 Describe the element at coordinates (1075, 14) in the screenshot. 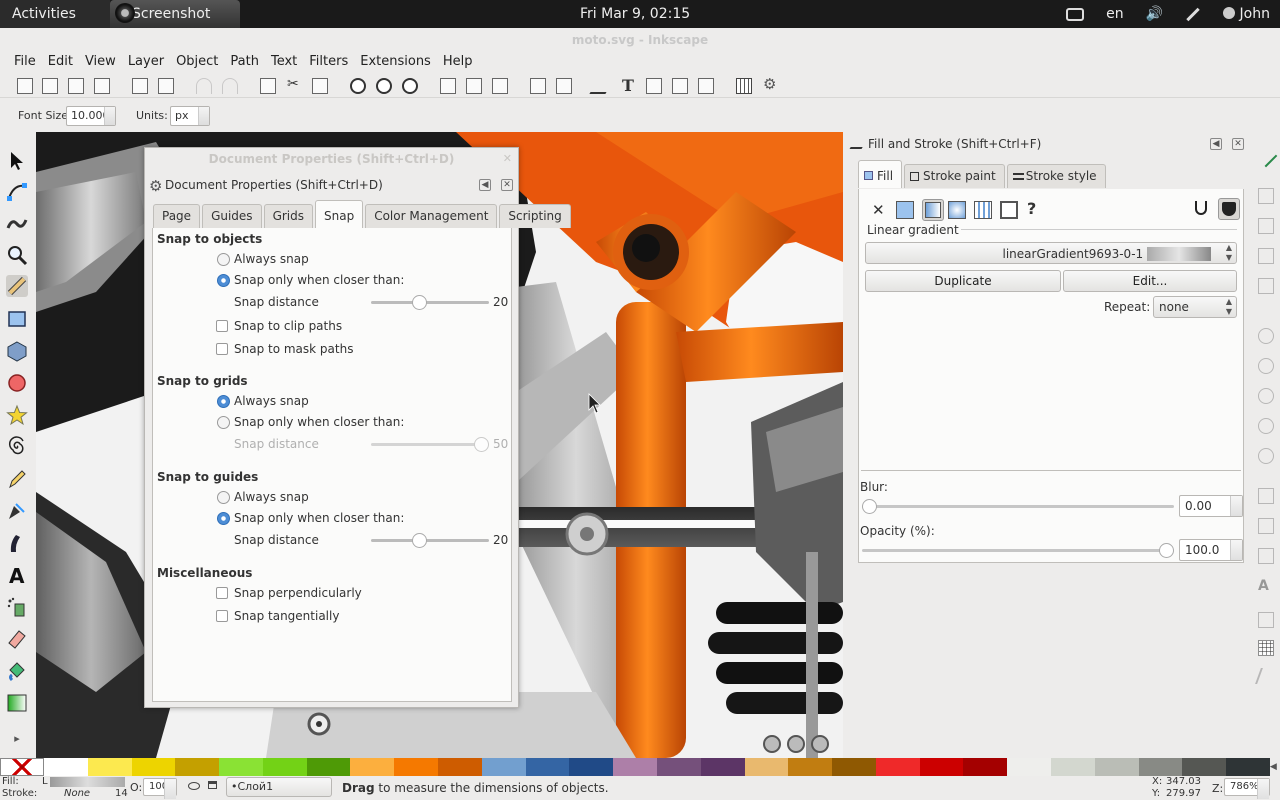

I see `chat-icon` at that location.